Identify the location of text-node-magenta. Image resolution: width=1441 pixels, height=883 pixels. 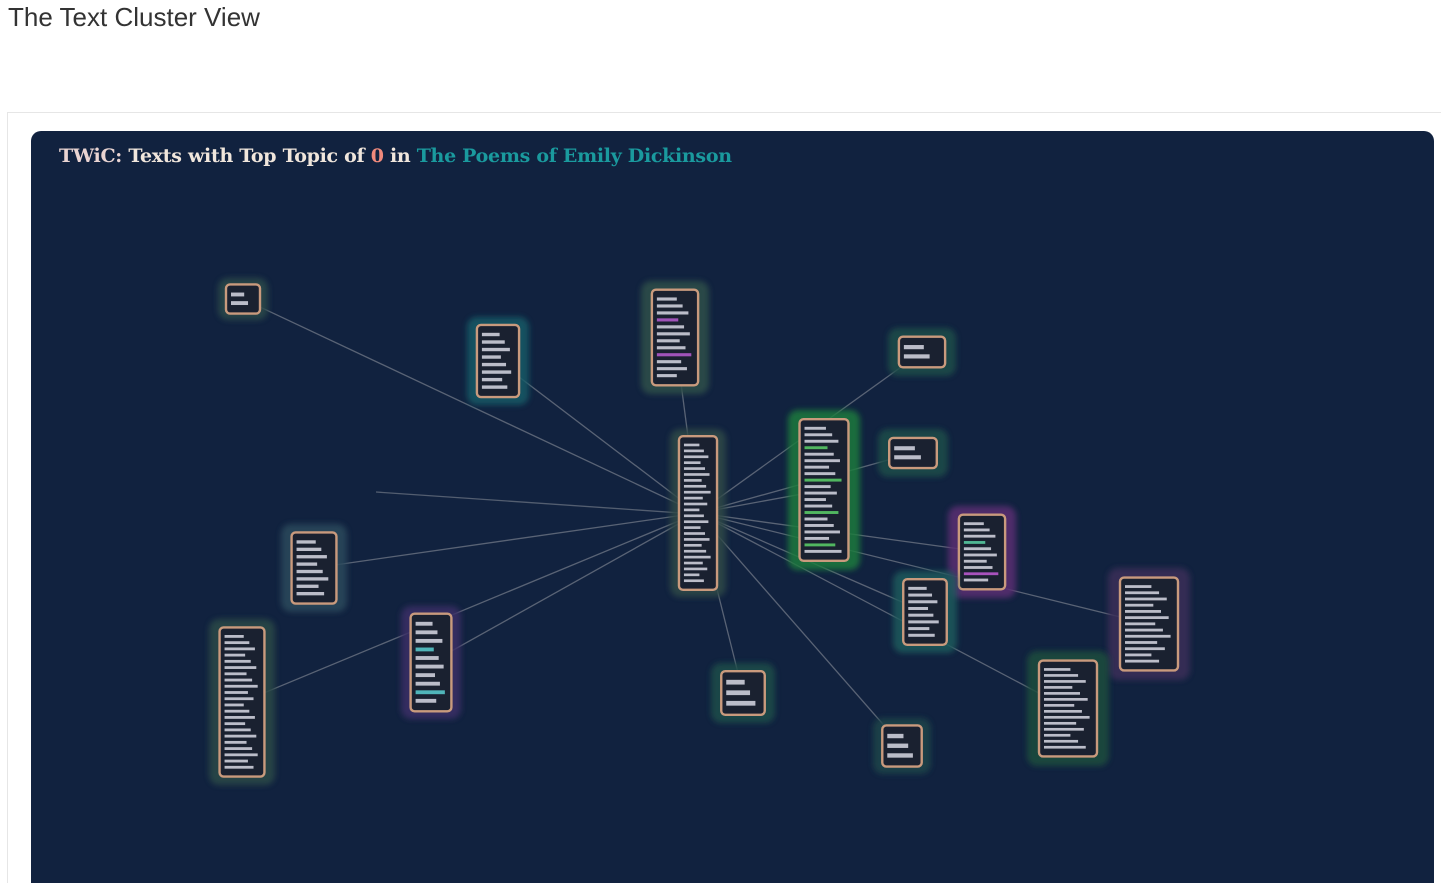
(982, 552).